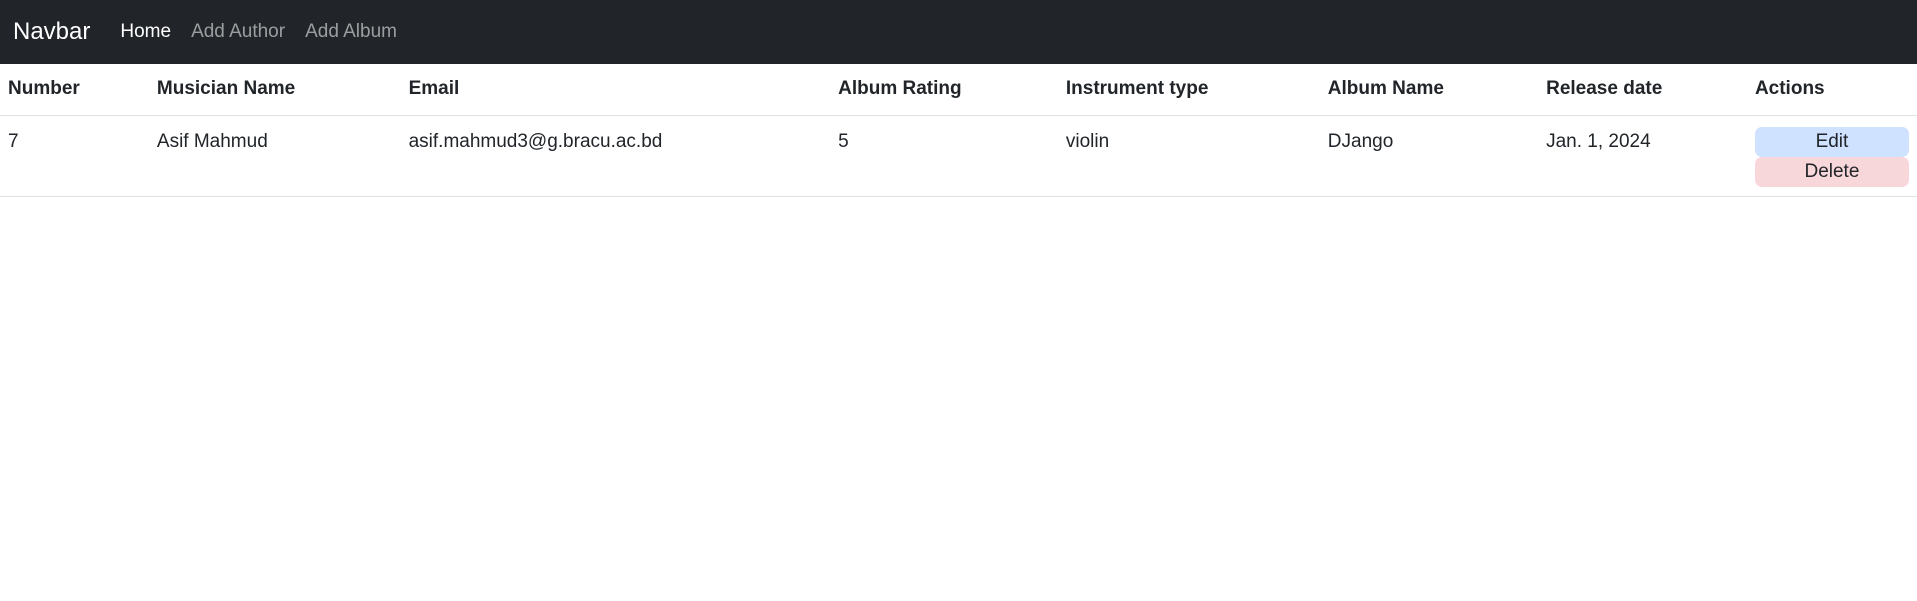  I want to click on navbar: Navbar Home Add Author Add Album, so click(958, 32).